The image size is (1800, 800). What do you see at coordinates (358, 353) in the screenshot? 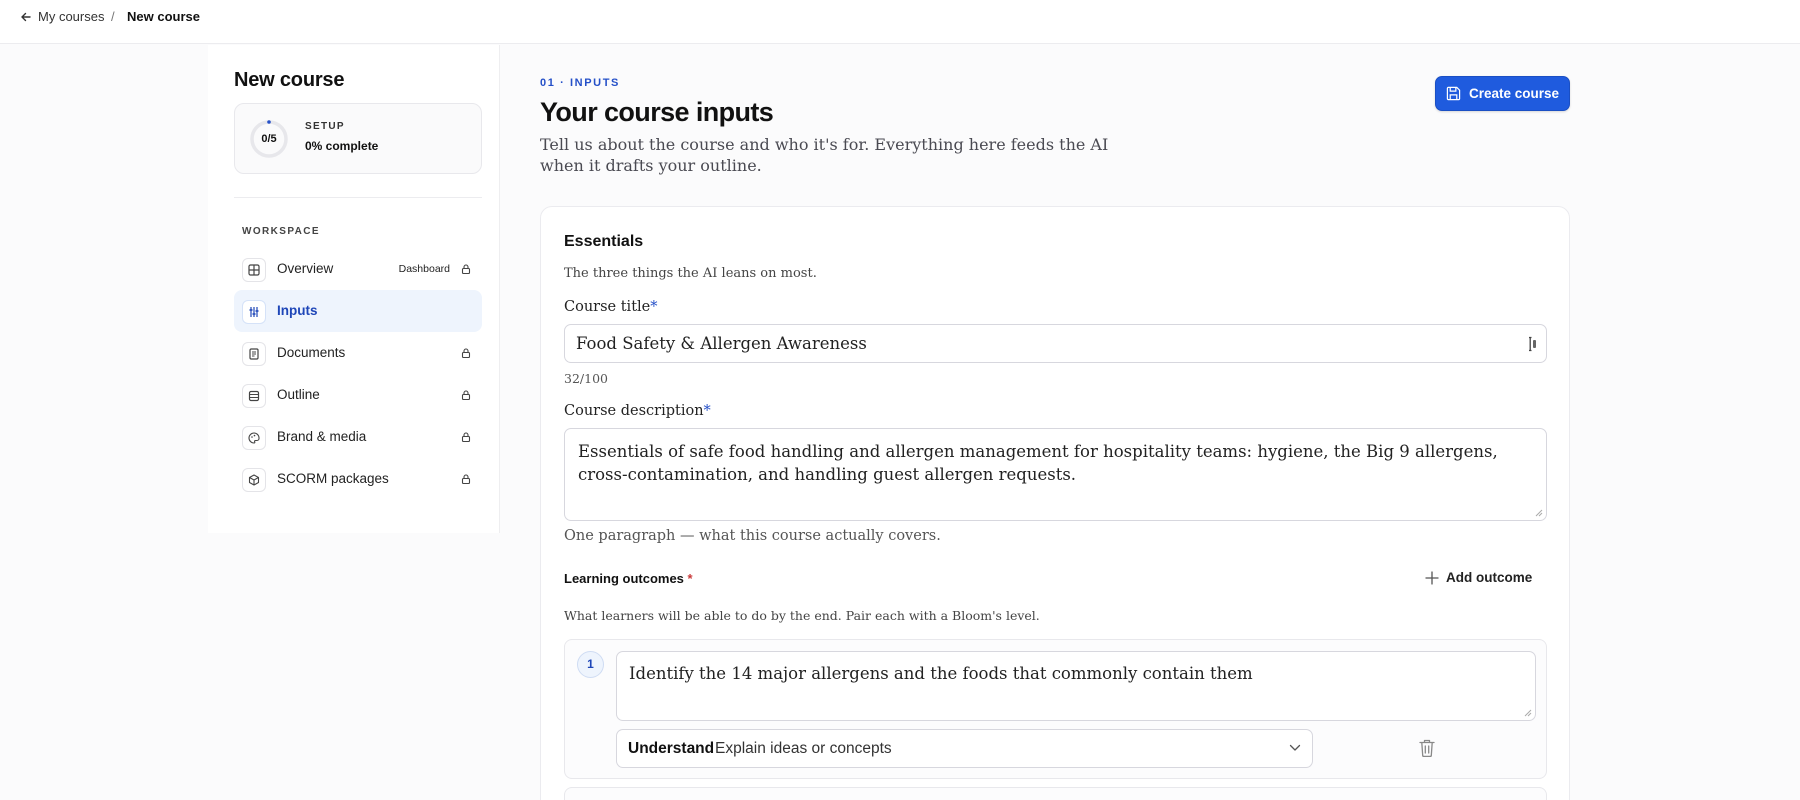
I see `sidebar-item-documents: Documents` at bounding box center [358, 353].